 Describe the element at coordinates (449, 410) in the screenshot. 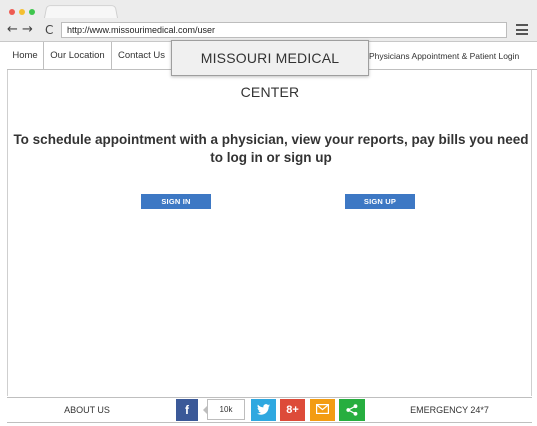

I see `footer-emergency-text: EMERGENCY 24*7` at that location.